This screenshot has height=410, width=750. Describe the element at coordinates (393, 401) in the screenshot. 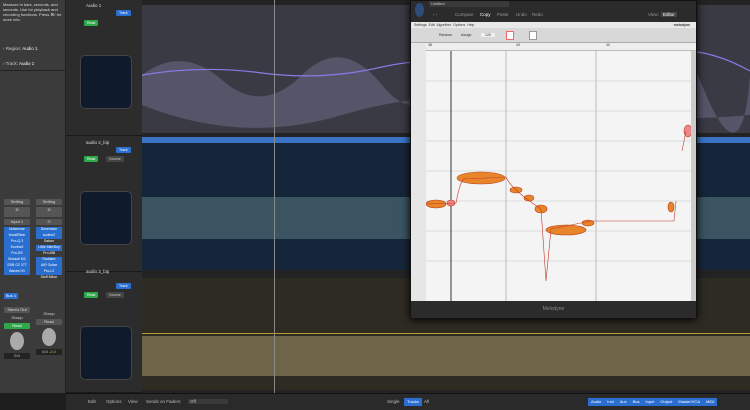

I see `mode-single: Single` at that location.